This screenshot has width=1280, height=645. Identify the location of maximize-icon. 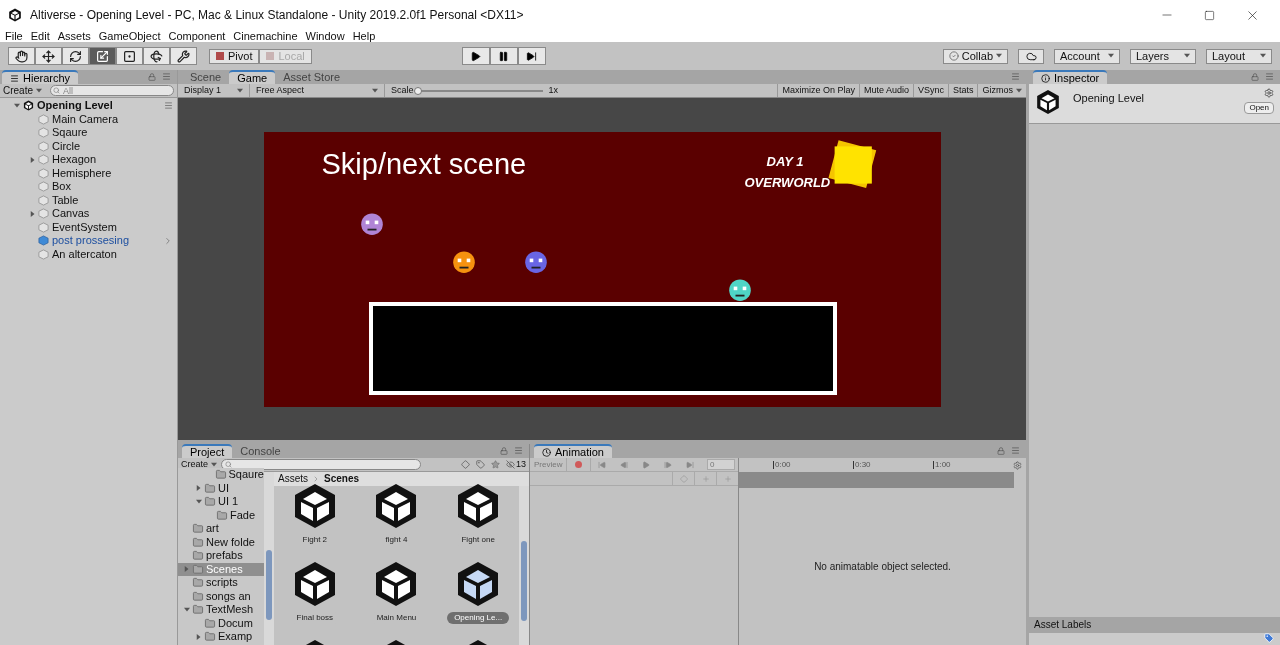
(1209, 15).